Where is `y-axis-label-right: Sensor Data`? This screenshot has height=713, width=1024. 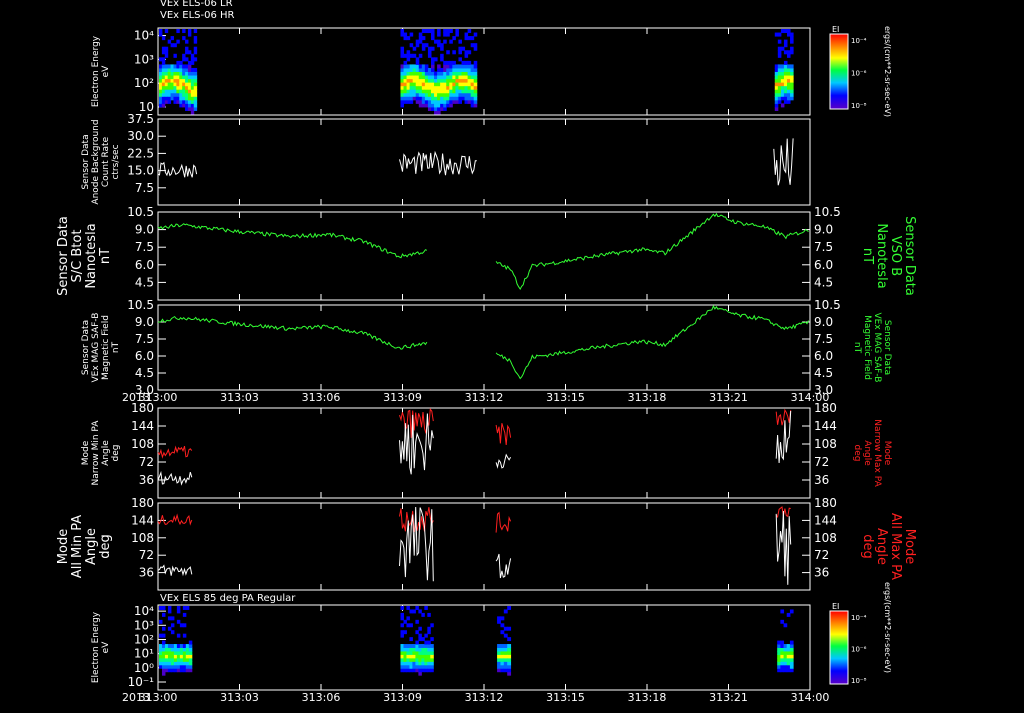
y-axis-label-right: Sensor Data is located at coordinates (909, 256).